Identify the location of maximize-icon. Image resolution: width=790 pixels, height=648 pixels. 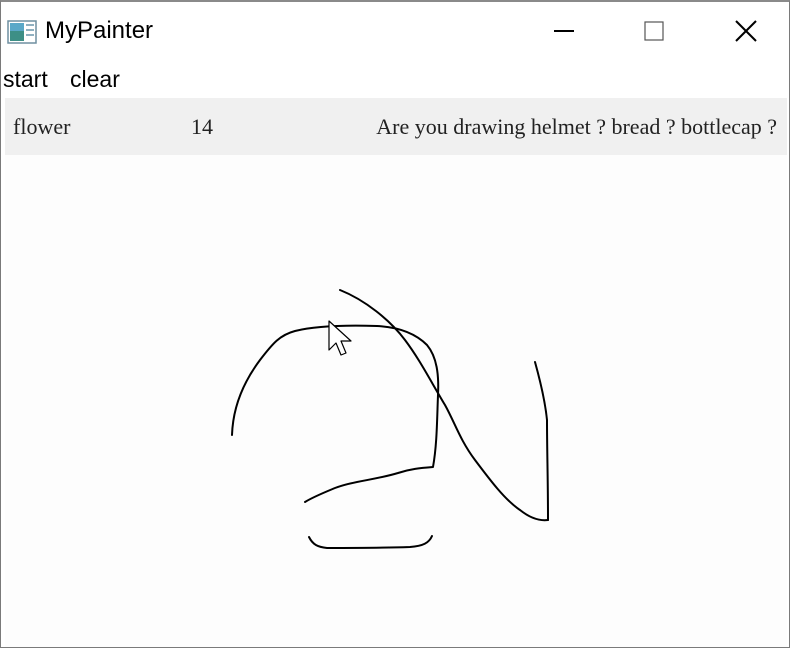
(654, 33).